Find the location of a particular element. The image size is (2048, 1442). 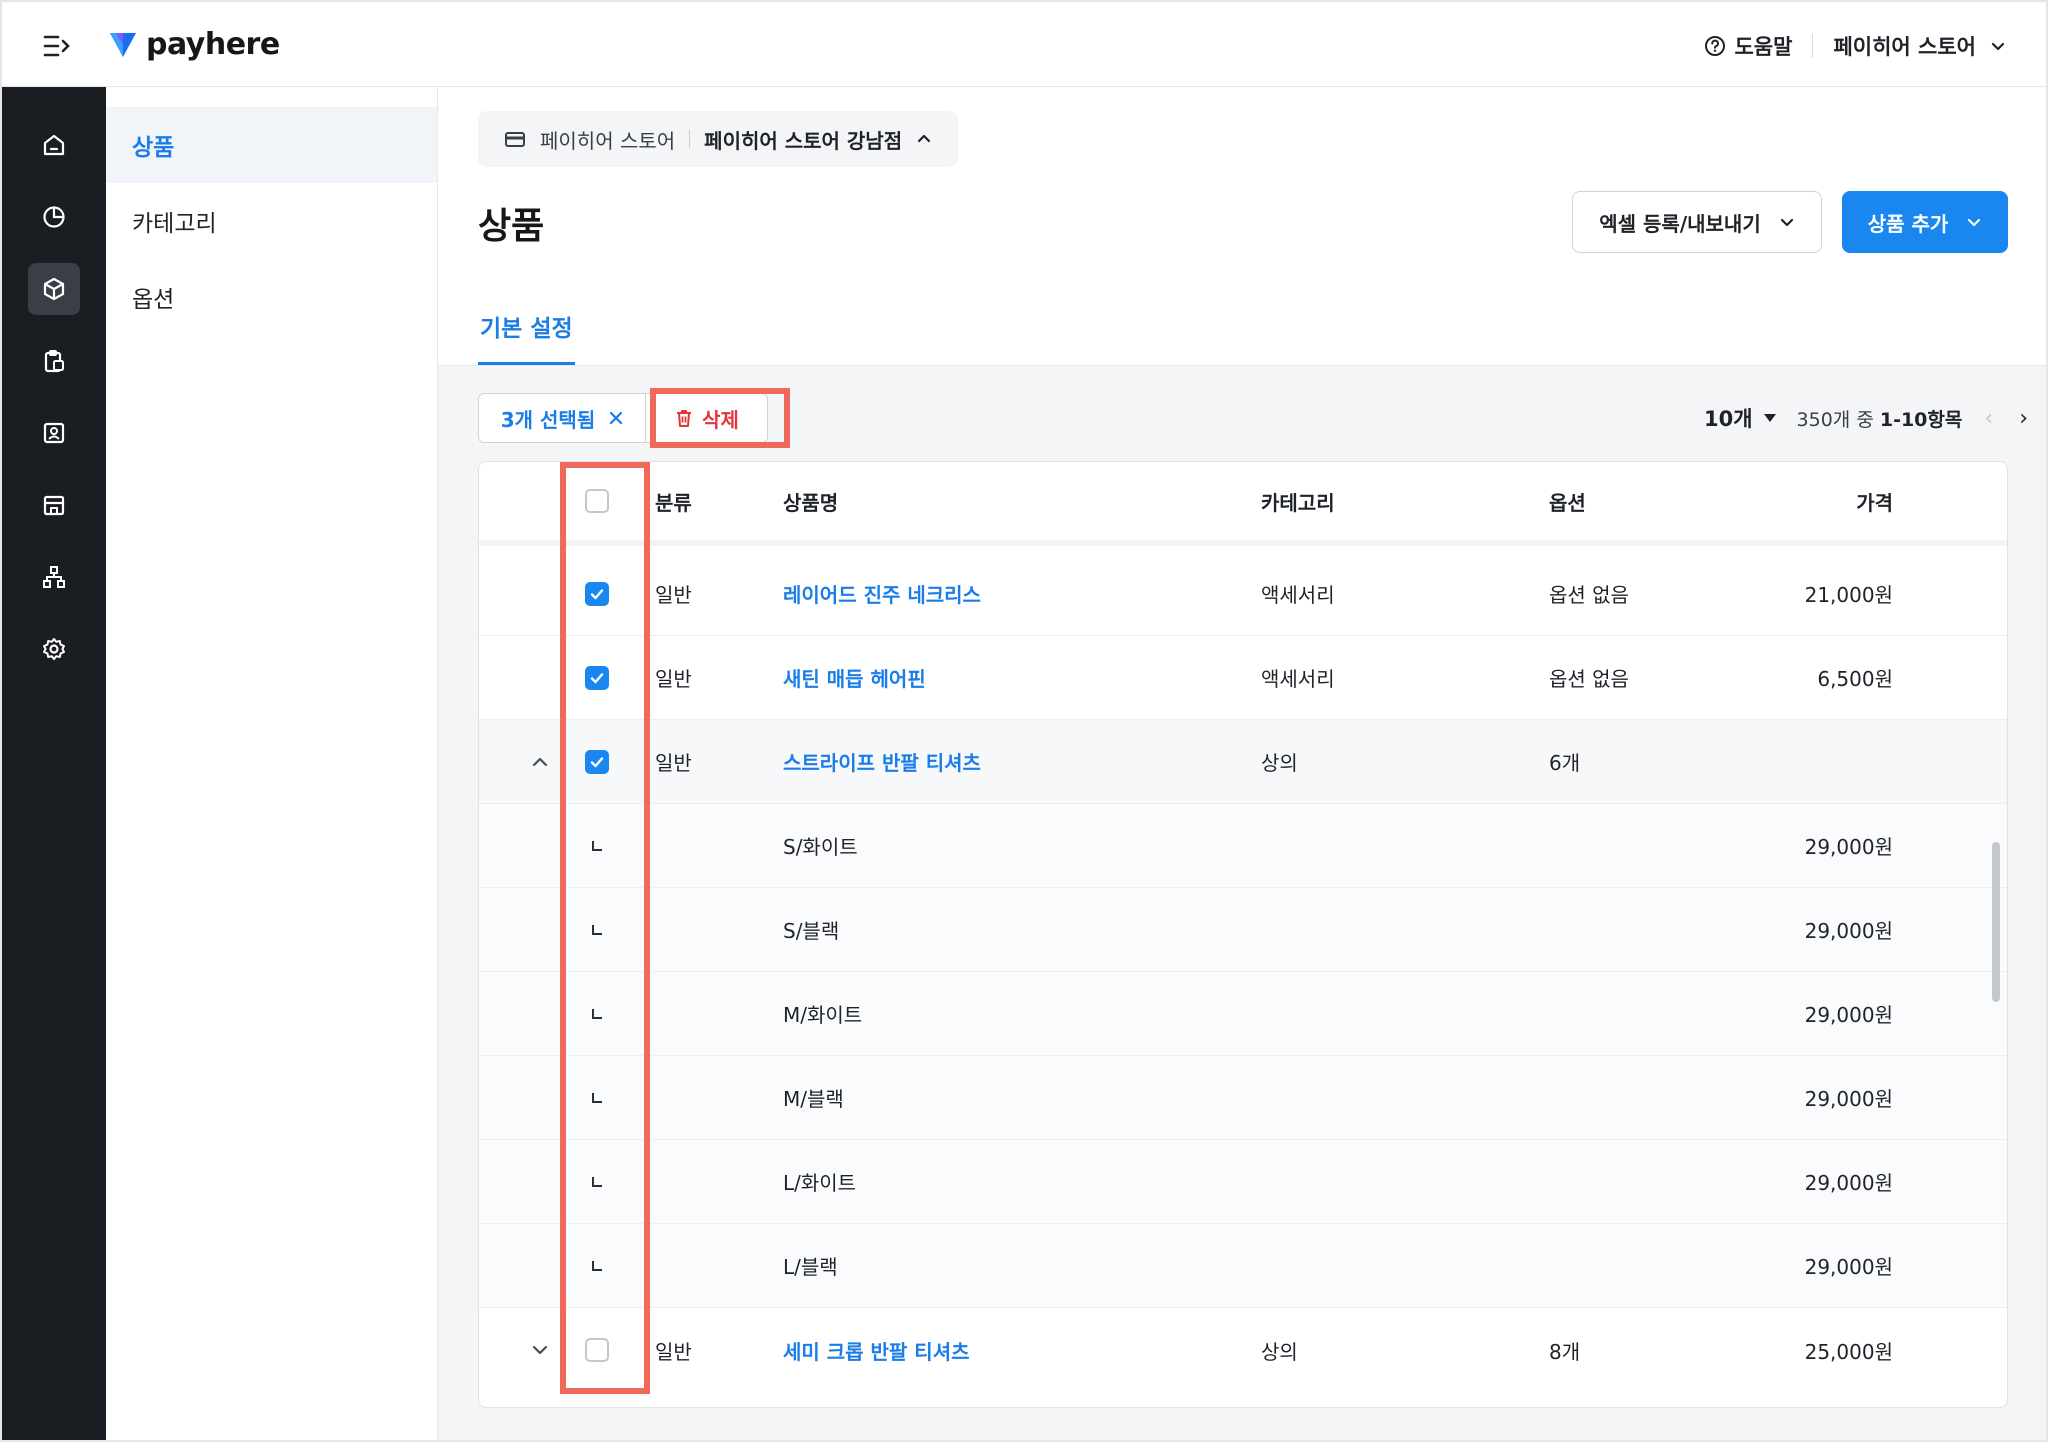

option-row: S/블랙 29,000원 is located at coordinates (1243, 930).